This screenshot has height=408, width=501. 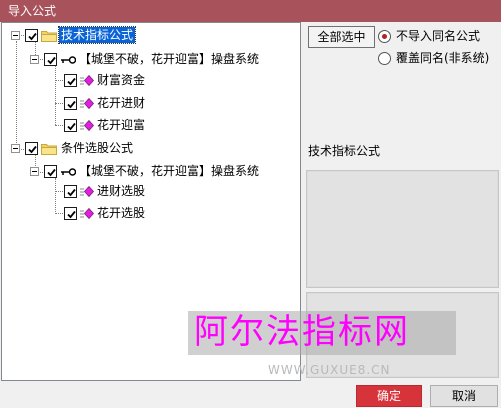 I want to click on description-title: 技术指标公式, so click(x=344, y=151).